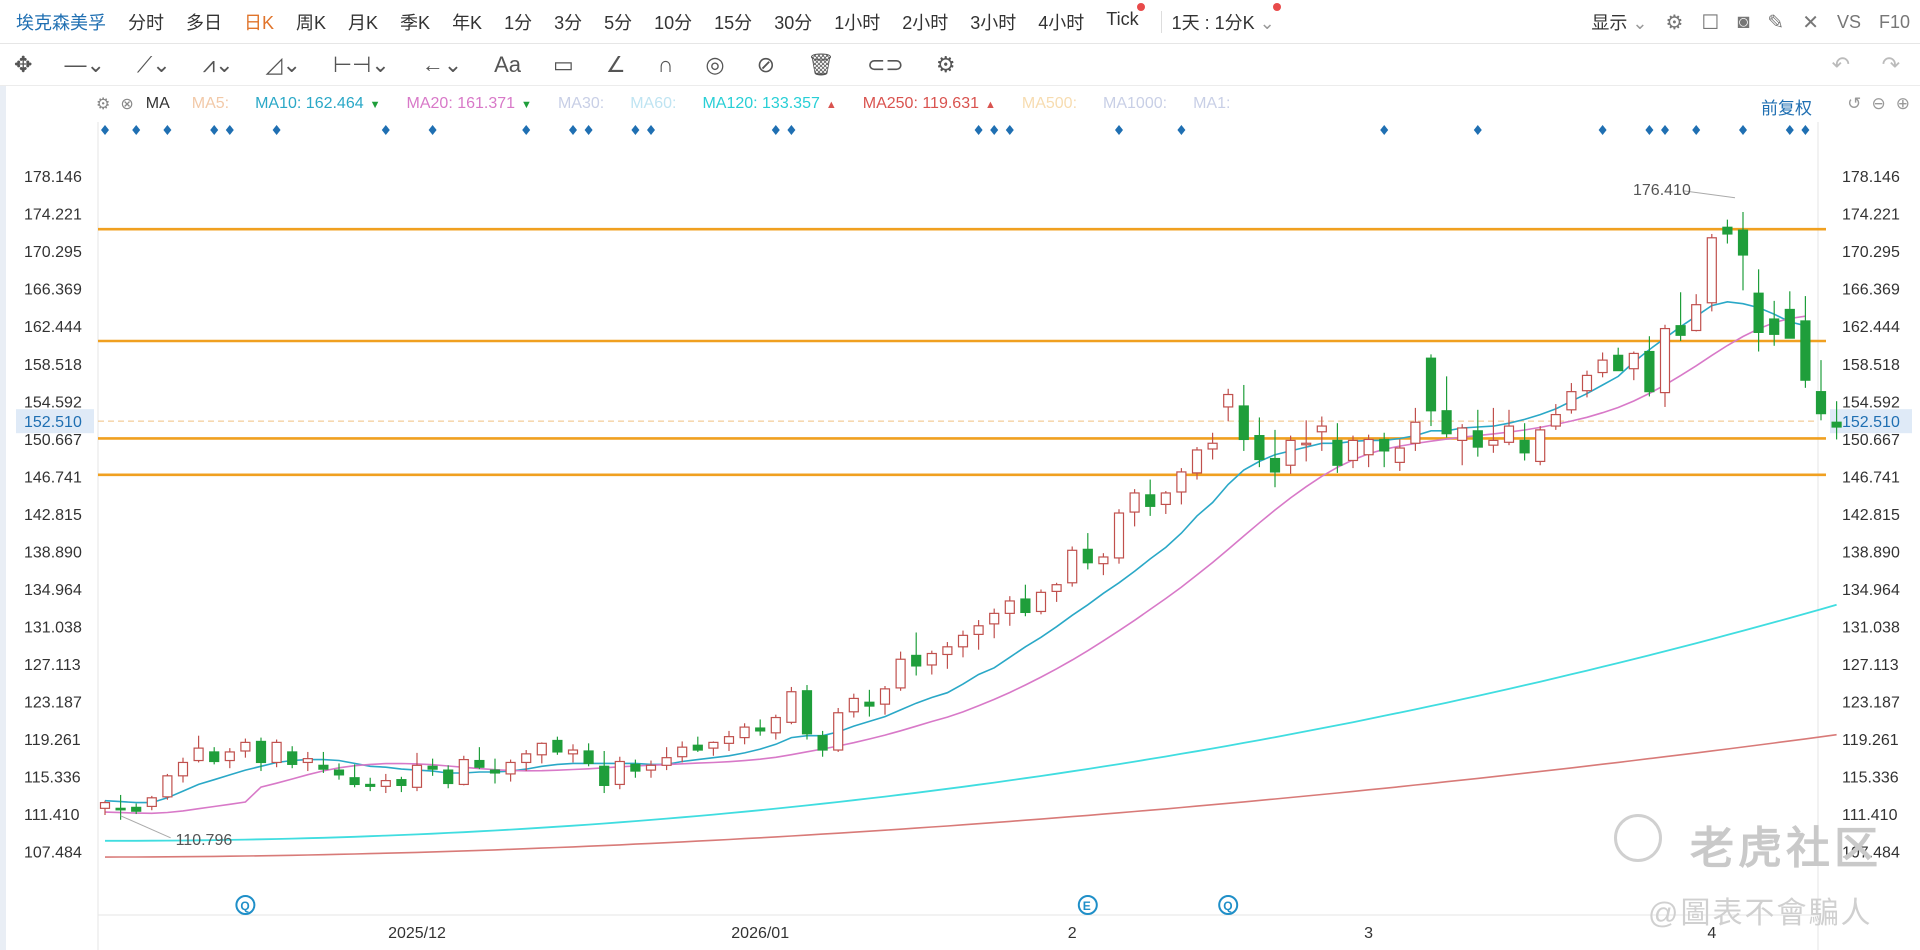 This screenshot has width=1920, height=950. What do you see at coordinates (204, 840) in the screenshot?
I see `low-label: 110.796` at bounding box center [204, 840].